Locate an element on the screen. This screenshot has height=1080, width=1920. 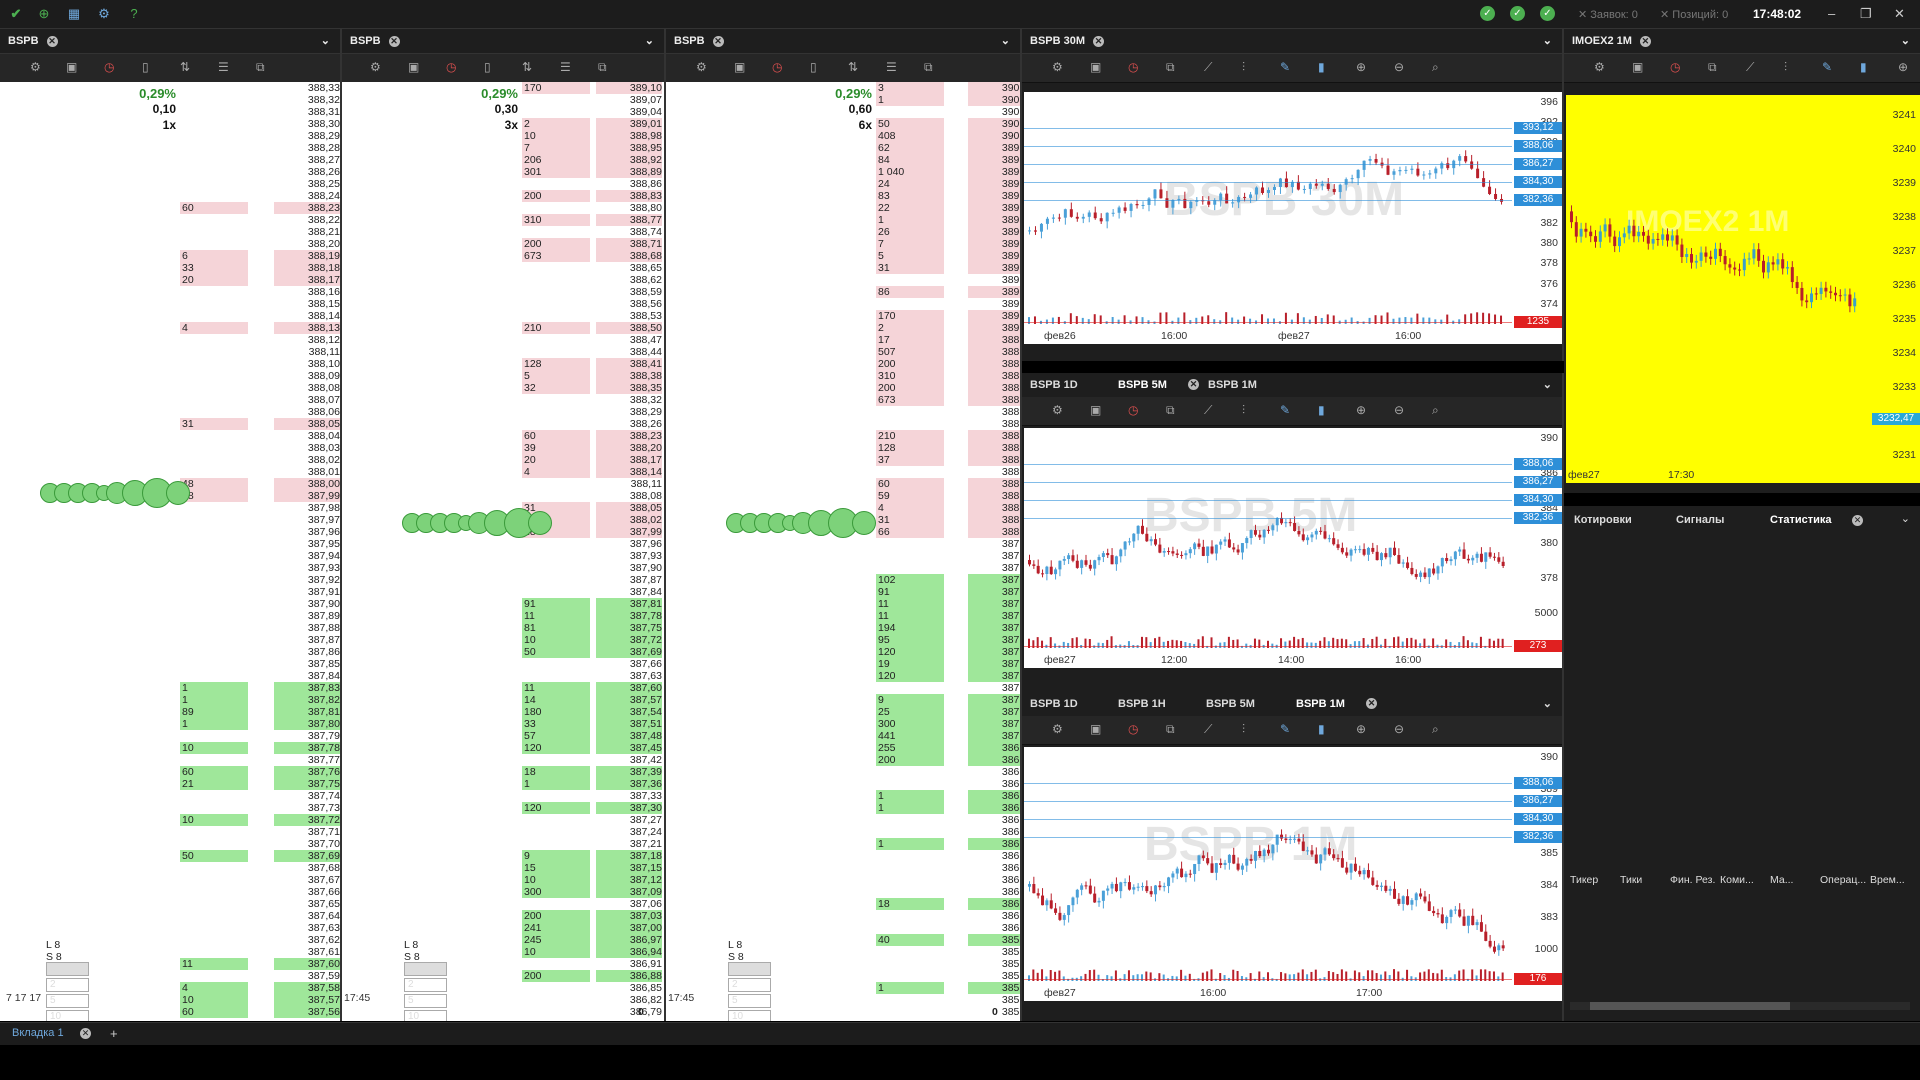
orderbook-row: 210 388,50 is located at coordinates (503, 328).